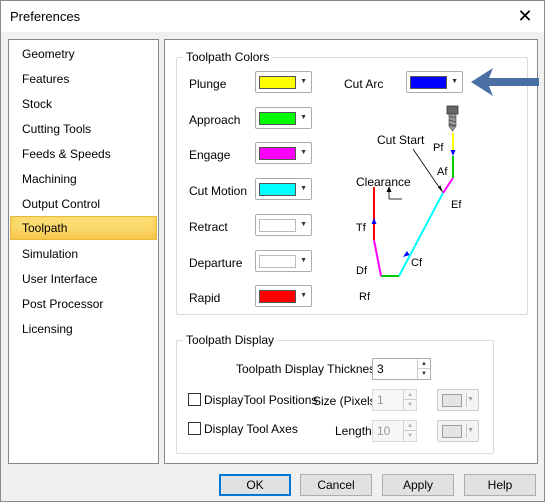 Image resolution: width=545 pixels, height=502 pixels. Describe the element at coordinates (401, 369) in the screenshot. I see `thickness-spinner: 3 ▲ ▼` at that location.